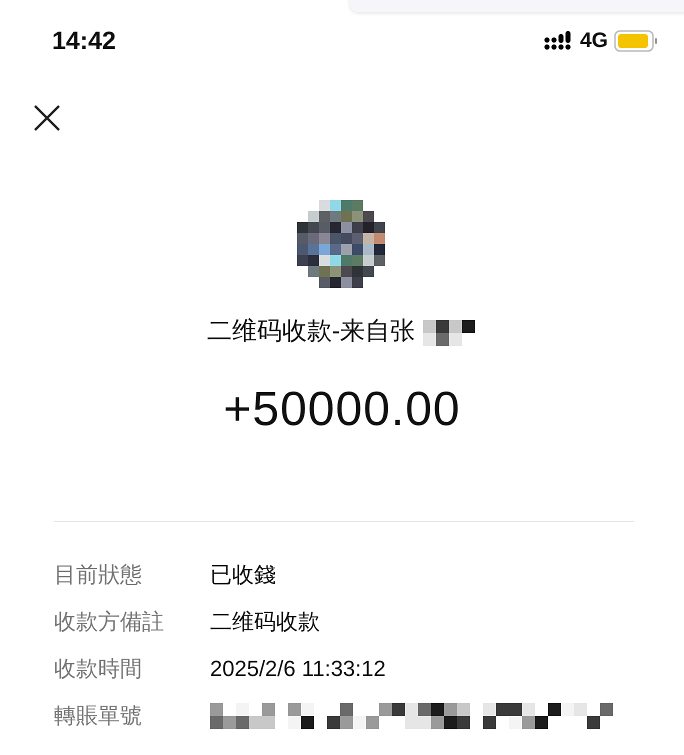 The width and height of the screenshot is (684, 755). Describe the element at coordinates (265, 622) in the screenshot. I see `detail-value: 二维码收款` at that location.